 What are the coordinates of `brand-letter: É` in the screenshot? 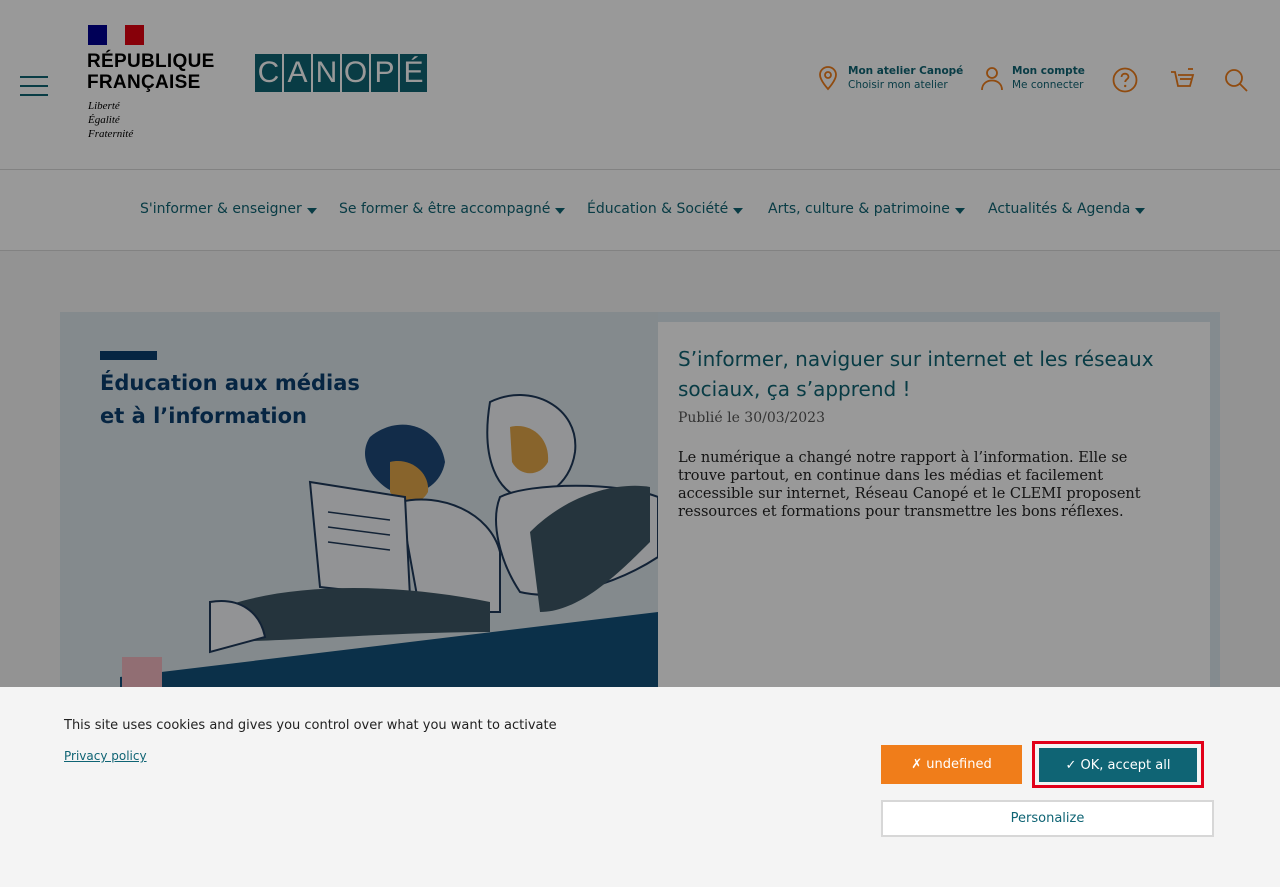 It's located at (413, 73).